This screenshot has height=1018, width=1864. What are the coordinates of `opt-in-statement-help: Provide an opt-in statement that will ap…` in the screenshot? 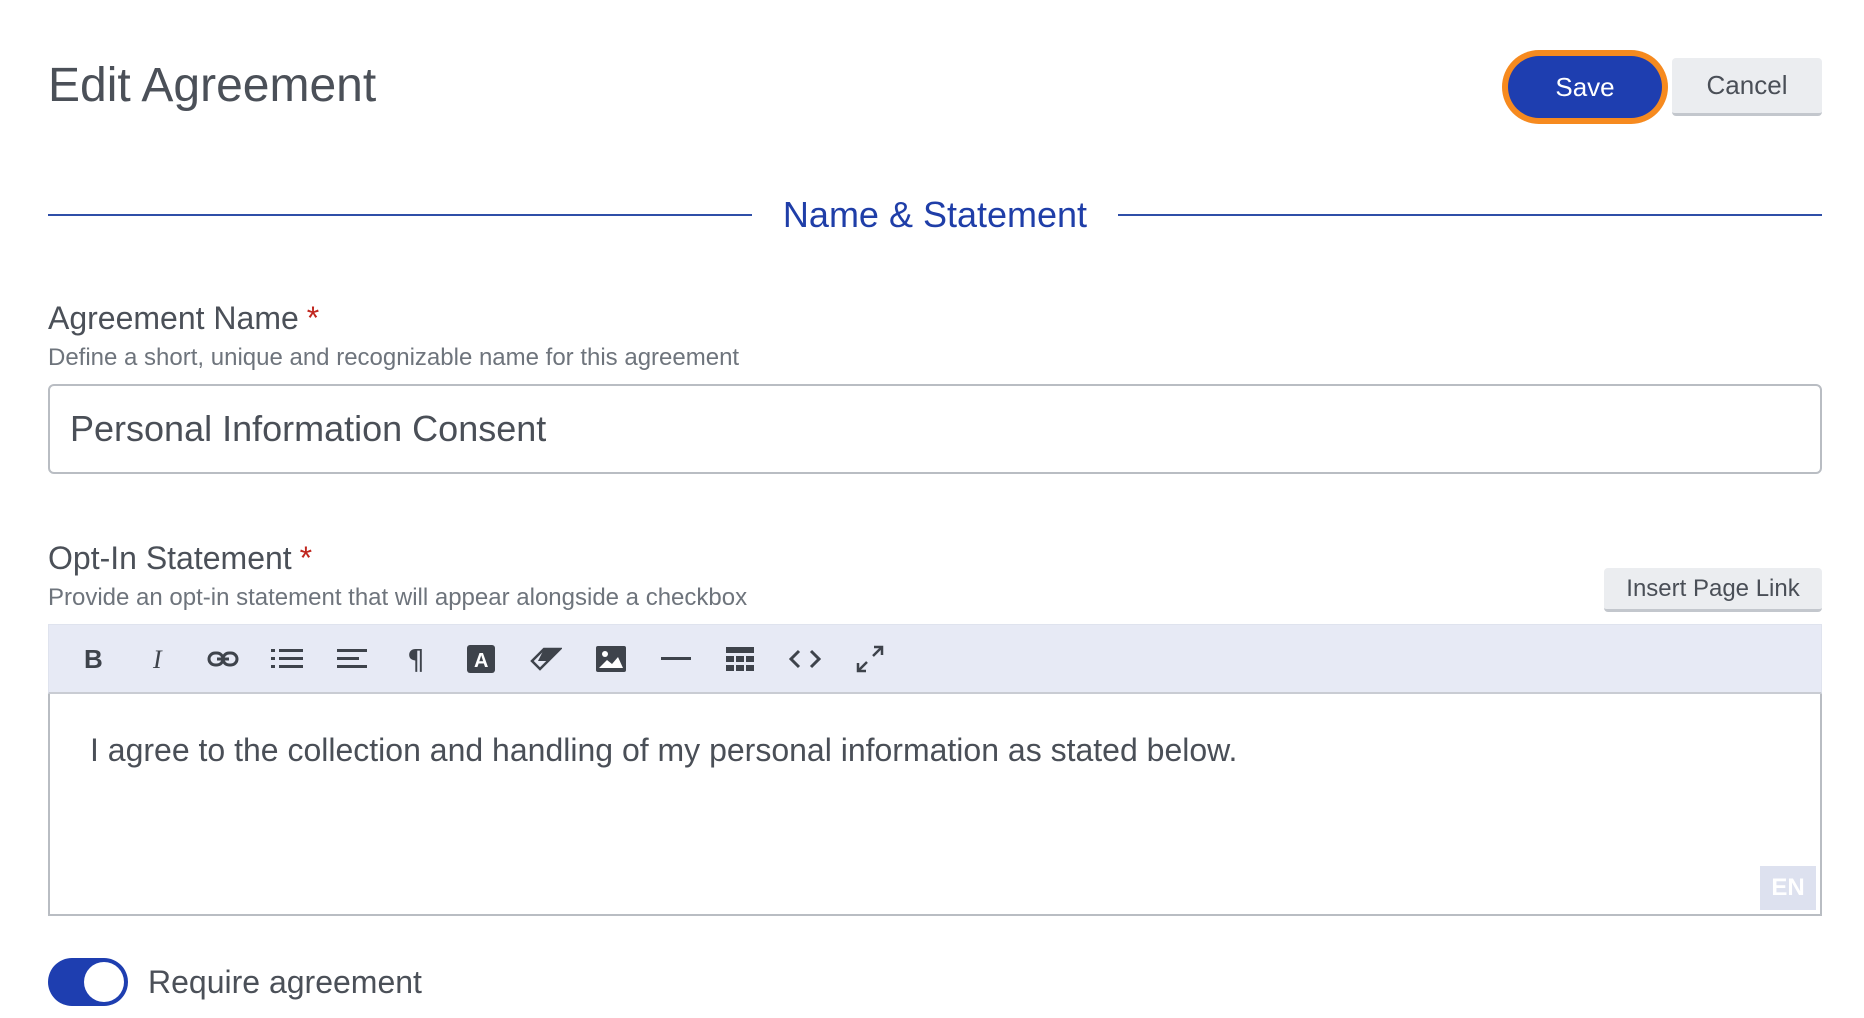 It's located at (398, 597).